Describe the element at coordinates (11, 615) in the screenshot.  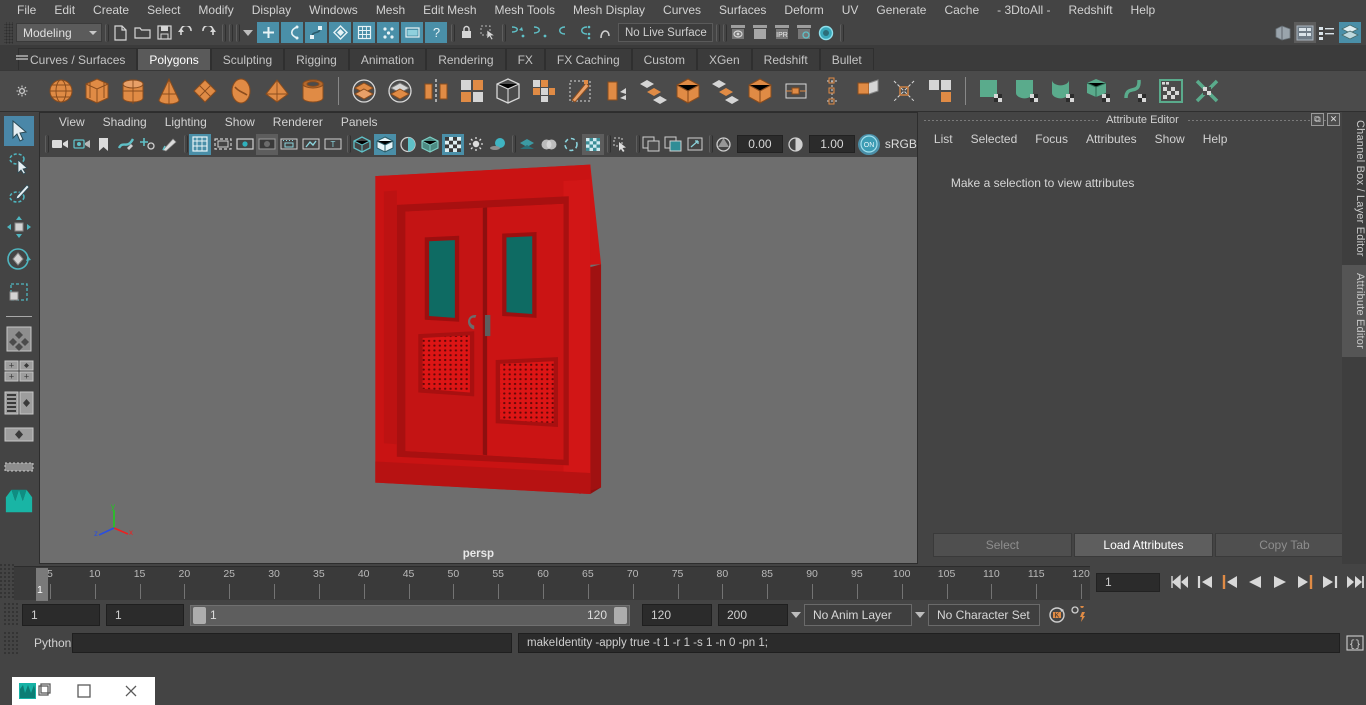
I see `range-slider-grip` at that location.